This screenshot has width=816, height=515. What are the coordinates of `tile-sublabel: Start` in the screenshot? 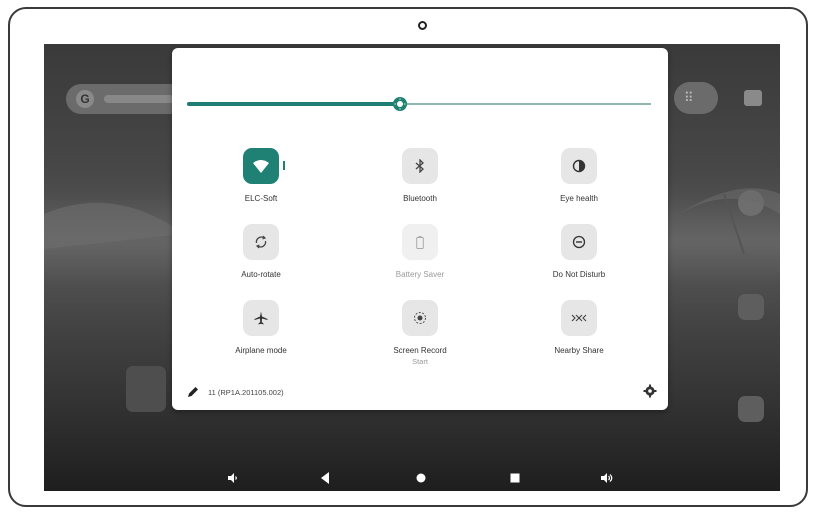 It's located at (420, 361).